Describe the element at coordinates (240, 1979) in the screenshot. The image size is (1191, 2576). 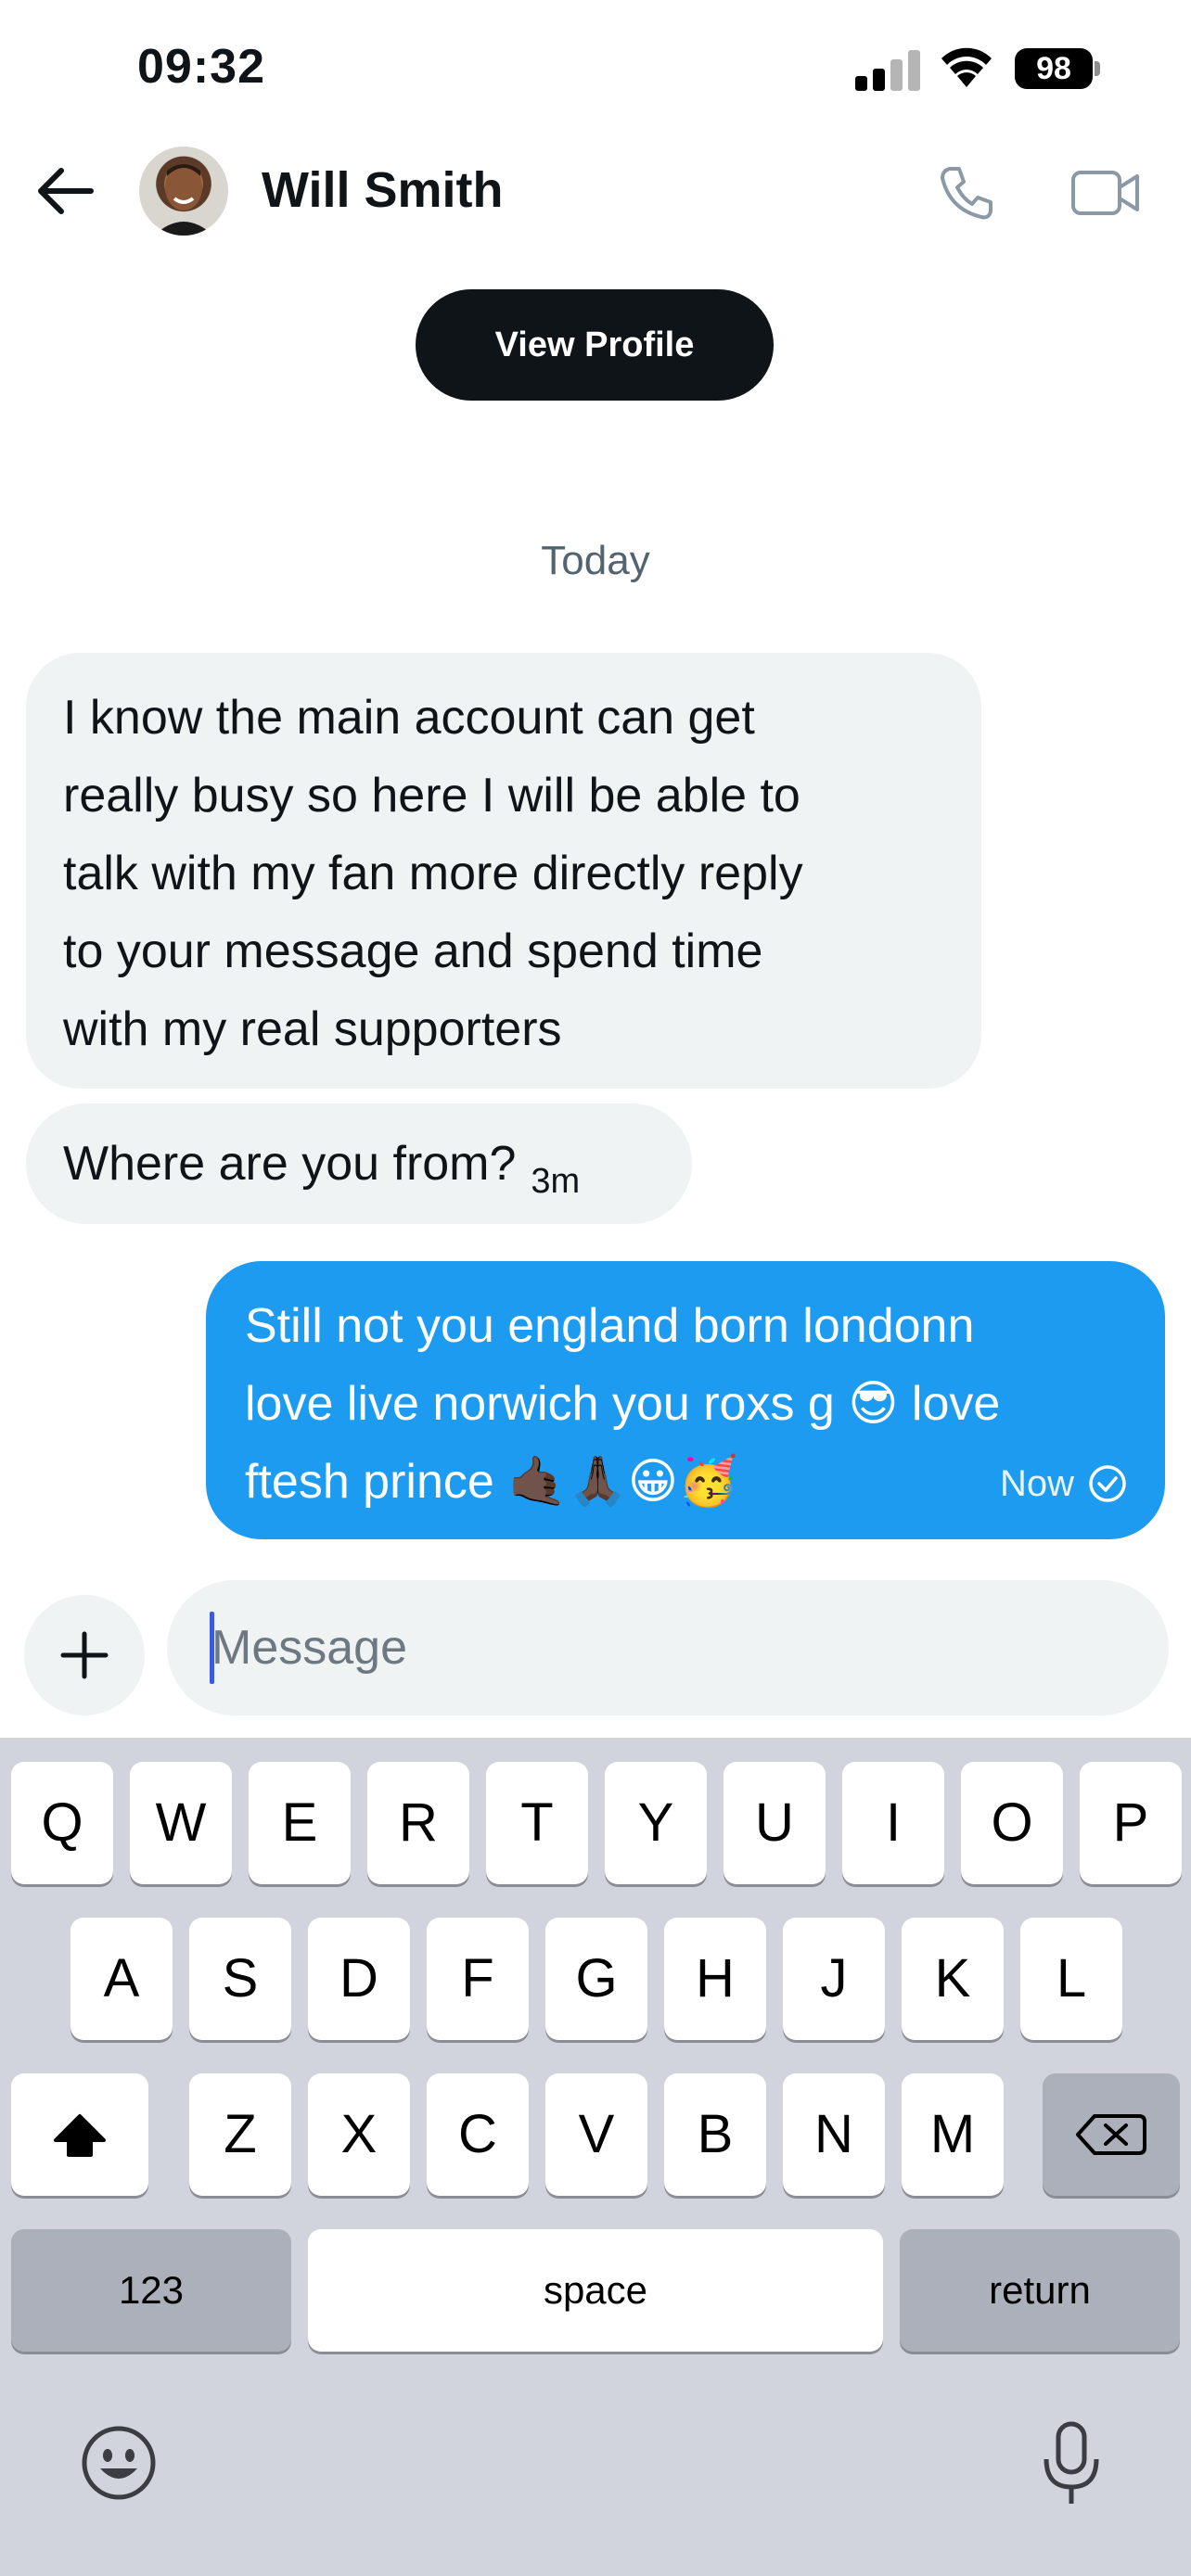
I see `key-s: S` at that location.